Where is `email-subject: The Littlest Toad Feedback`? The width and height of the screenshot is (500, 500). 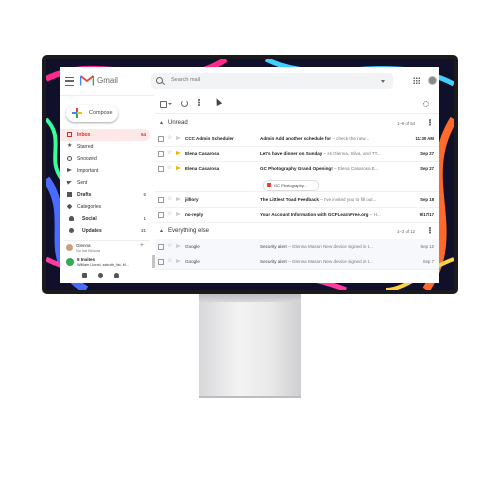
email-subject: The Littlest Toad Feedback is located at coordinates (289, 199).